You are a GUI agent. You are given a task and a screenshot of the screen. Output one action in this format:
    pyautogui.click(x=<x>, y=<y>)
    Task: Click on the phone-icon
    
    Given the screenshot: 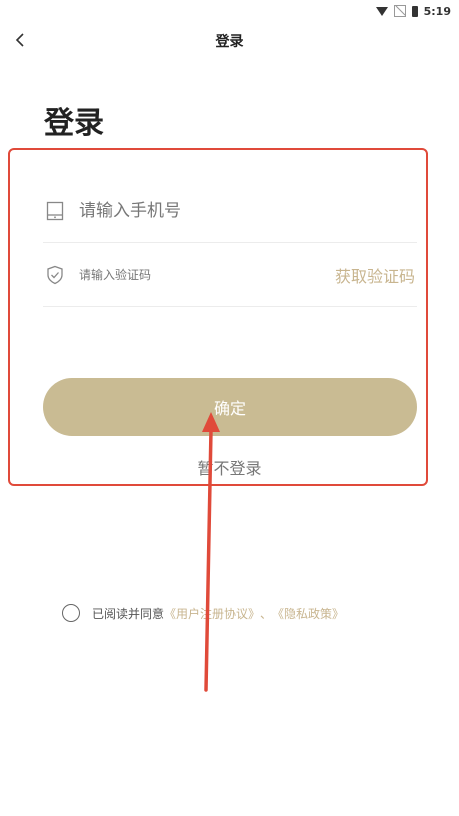 What is the action you would take?
    pyautogui.click(x=55, y=211)
    